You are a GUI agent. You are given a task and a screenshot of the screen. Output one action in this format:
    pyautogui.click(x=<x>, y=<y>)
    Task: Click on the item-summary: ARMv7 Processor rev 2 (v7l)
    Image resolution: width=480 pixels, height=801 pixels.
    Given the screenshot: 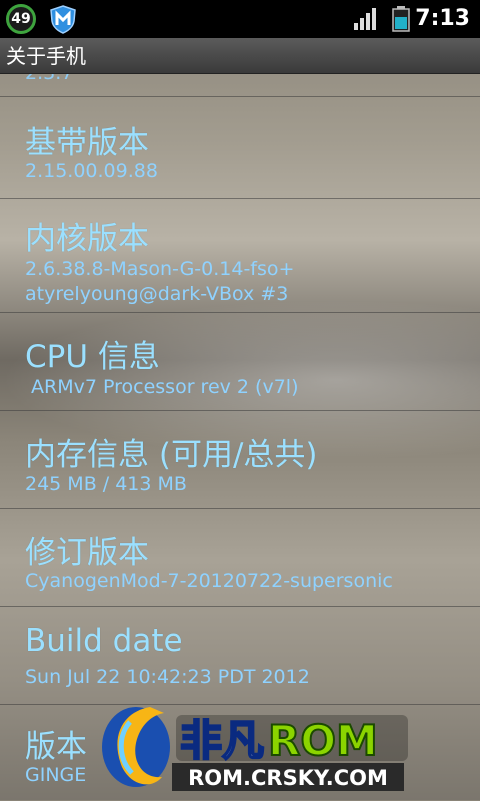 What is the action you would take?
    pyautogui.click(x=162, y=387)
    